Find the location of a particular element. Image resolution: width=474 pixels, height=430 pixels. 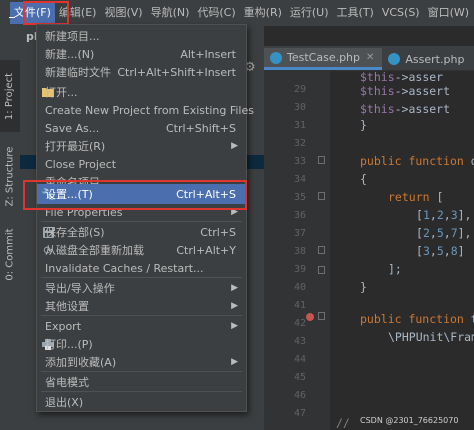

code-line: [3,5,8] is located at coordinates (440, 251).